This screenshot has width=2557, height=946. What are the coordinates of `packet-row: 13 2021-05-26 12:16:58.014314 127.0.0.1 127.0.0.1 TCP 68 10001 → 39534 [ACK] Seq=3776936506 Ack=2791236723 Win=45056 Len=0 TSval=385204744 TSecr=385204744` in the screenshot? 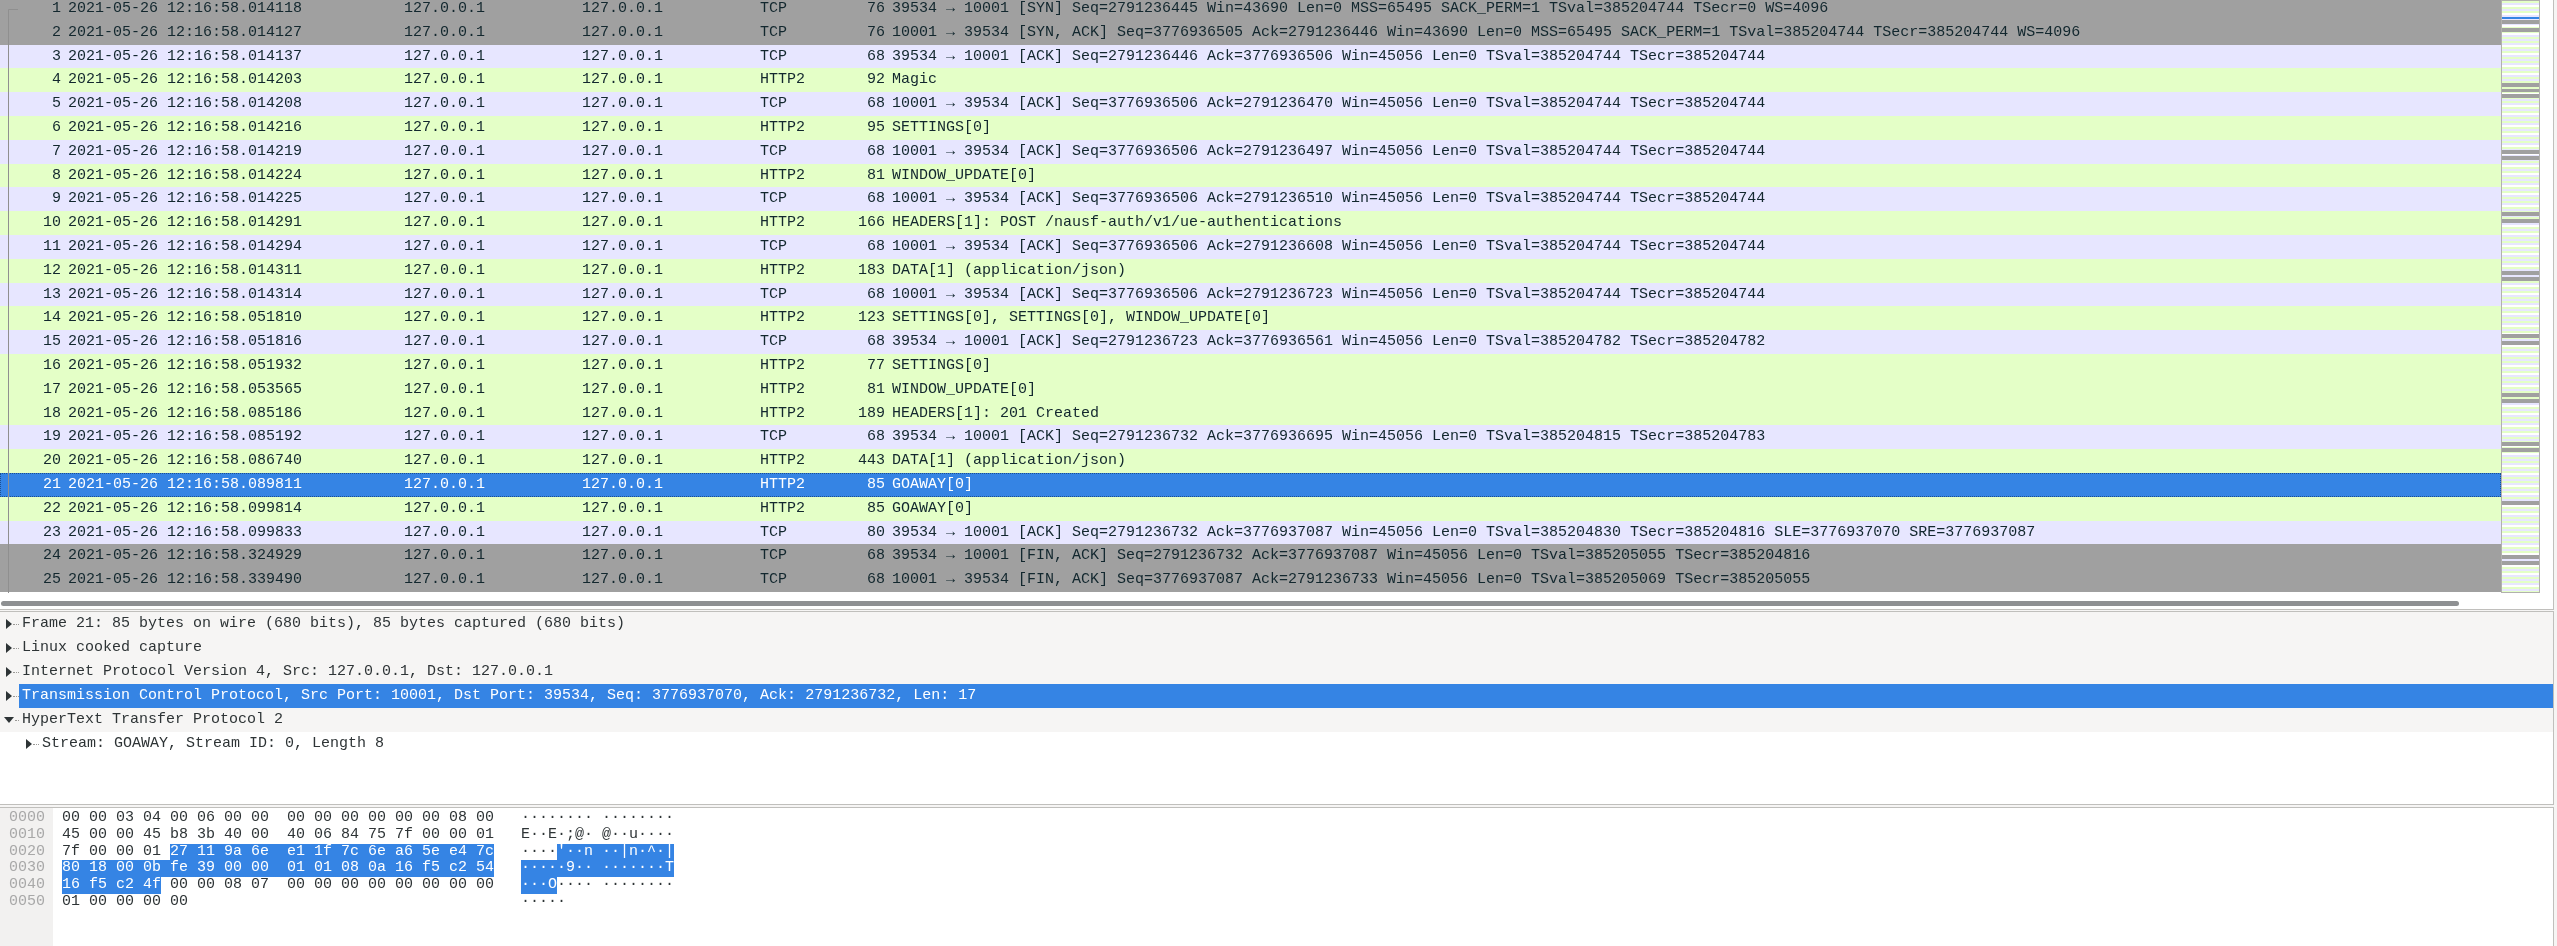 It's located at (1250, 294).